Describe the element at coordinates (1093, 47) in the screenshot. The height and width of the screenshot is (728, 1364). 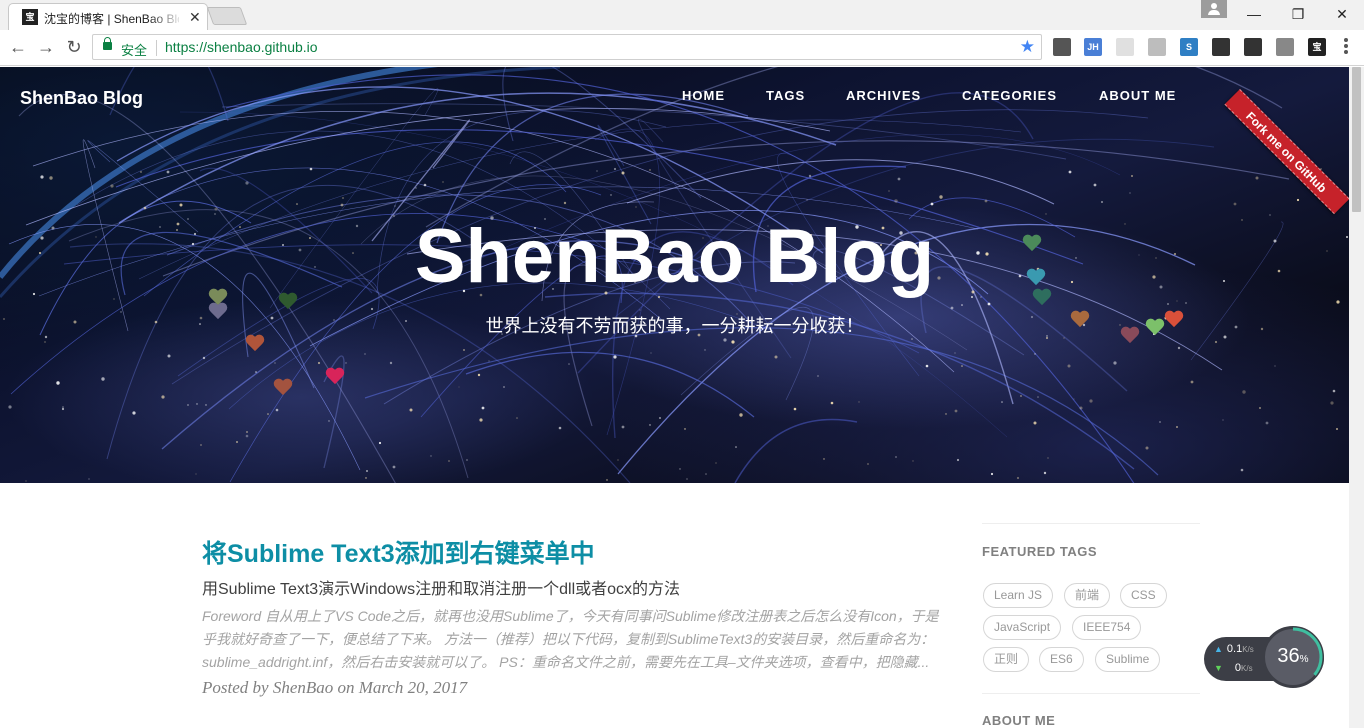
I see `jh-extension-icon: JH` at that location.